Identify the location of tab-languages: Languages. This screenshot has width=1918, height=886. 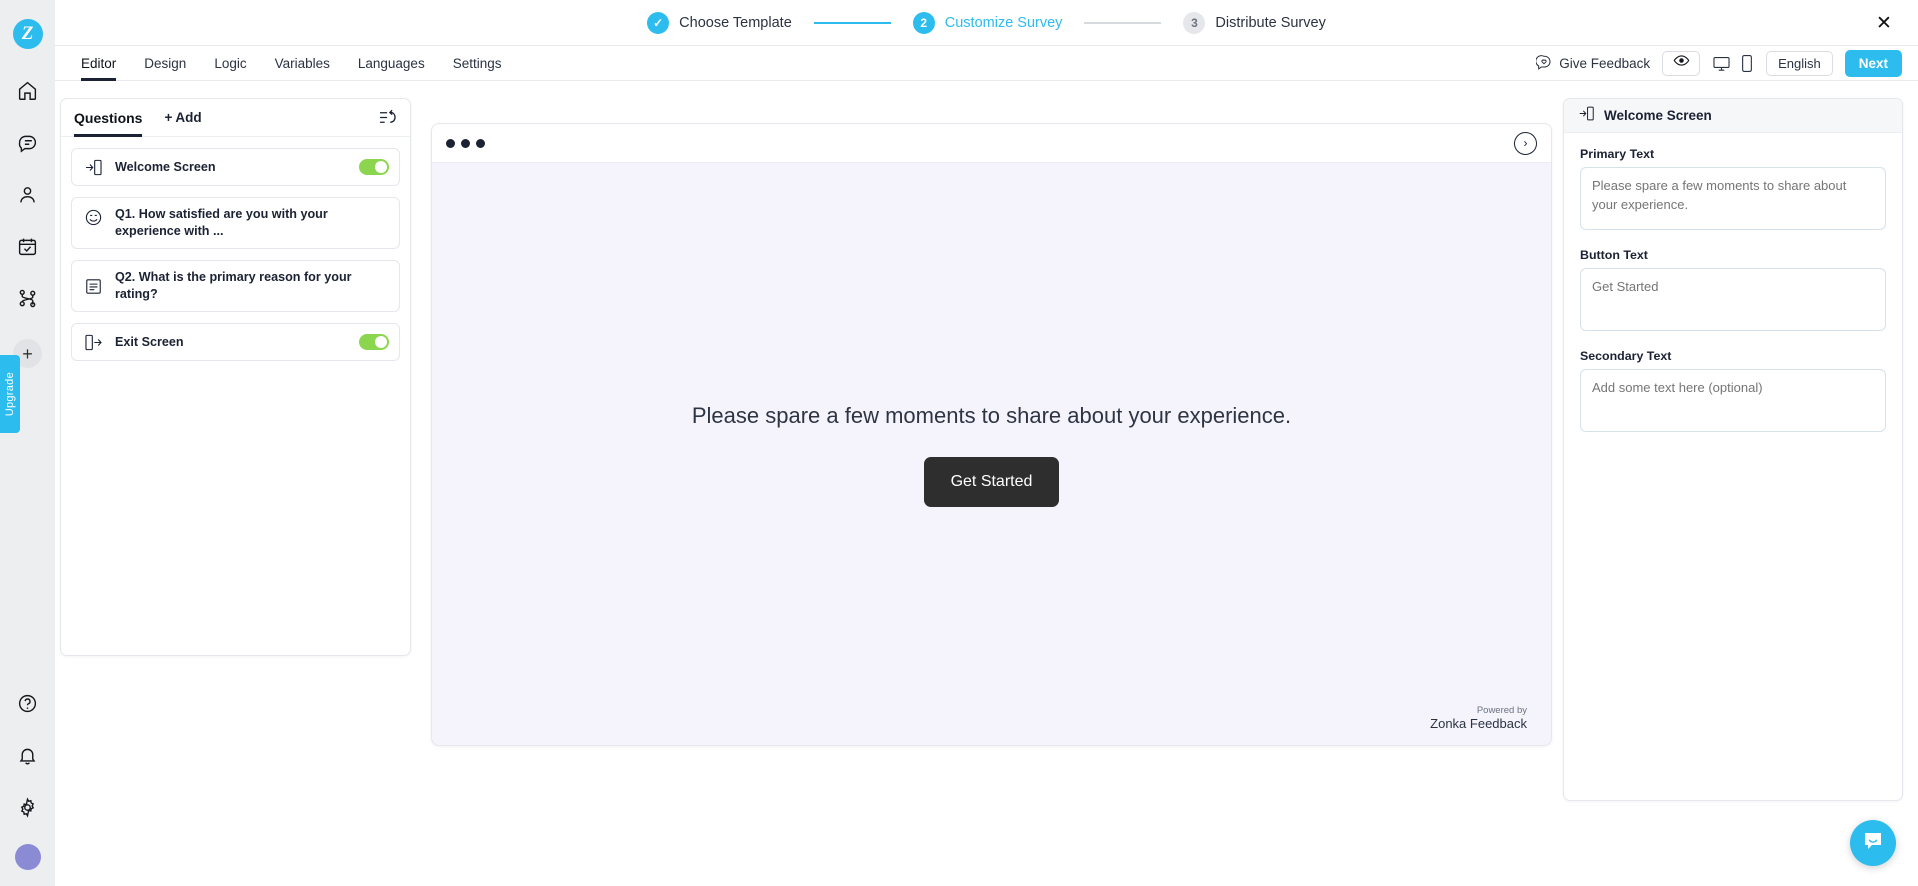
(391, 63).